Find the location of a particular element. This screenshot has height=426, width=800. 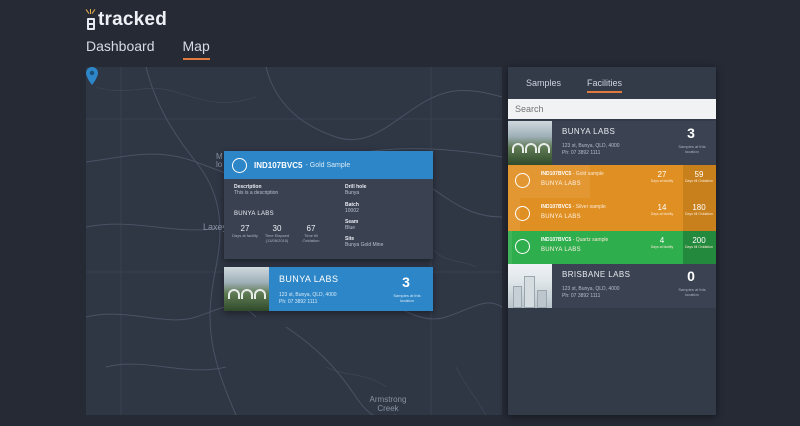

nav-map: Map is located at coordinates (196, 49).